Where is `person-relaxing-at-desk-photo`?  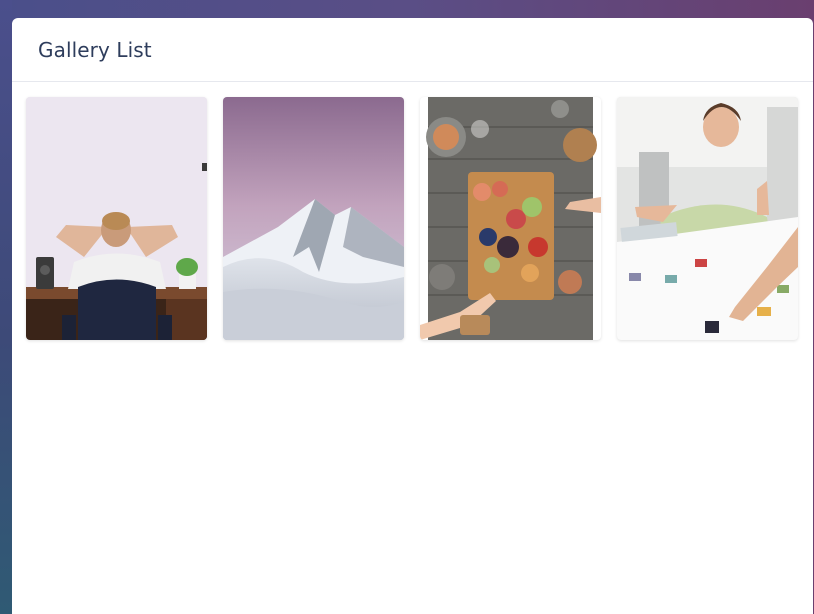 person-relaxing-at-desk-photo is located at coordinates (116, 218).